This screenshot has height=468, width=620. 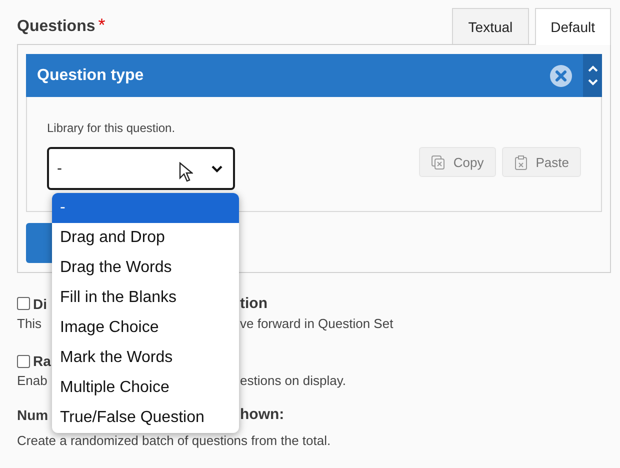 I want to click on library-label: Library for this question., so click(x=111, y=128).